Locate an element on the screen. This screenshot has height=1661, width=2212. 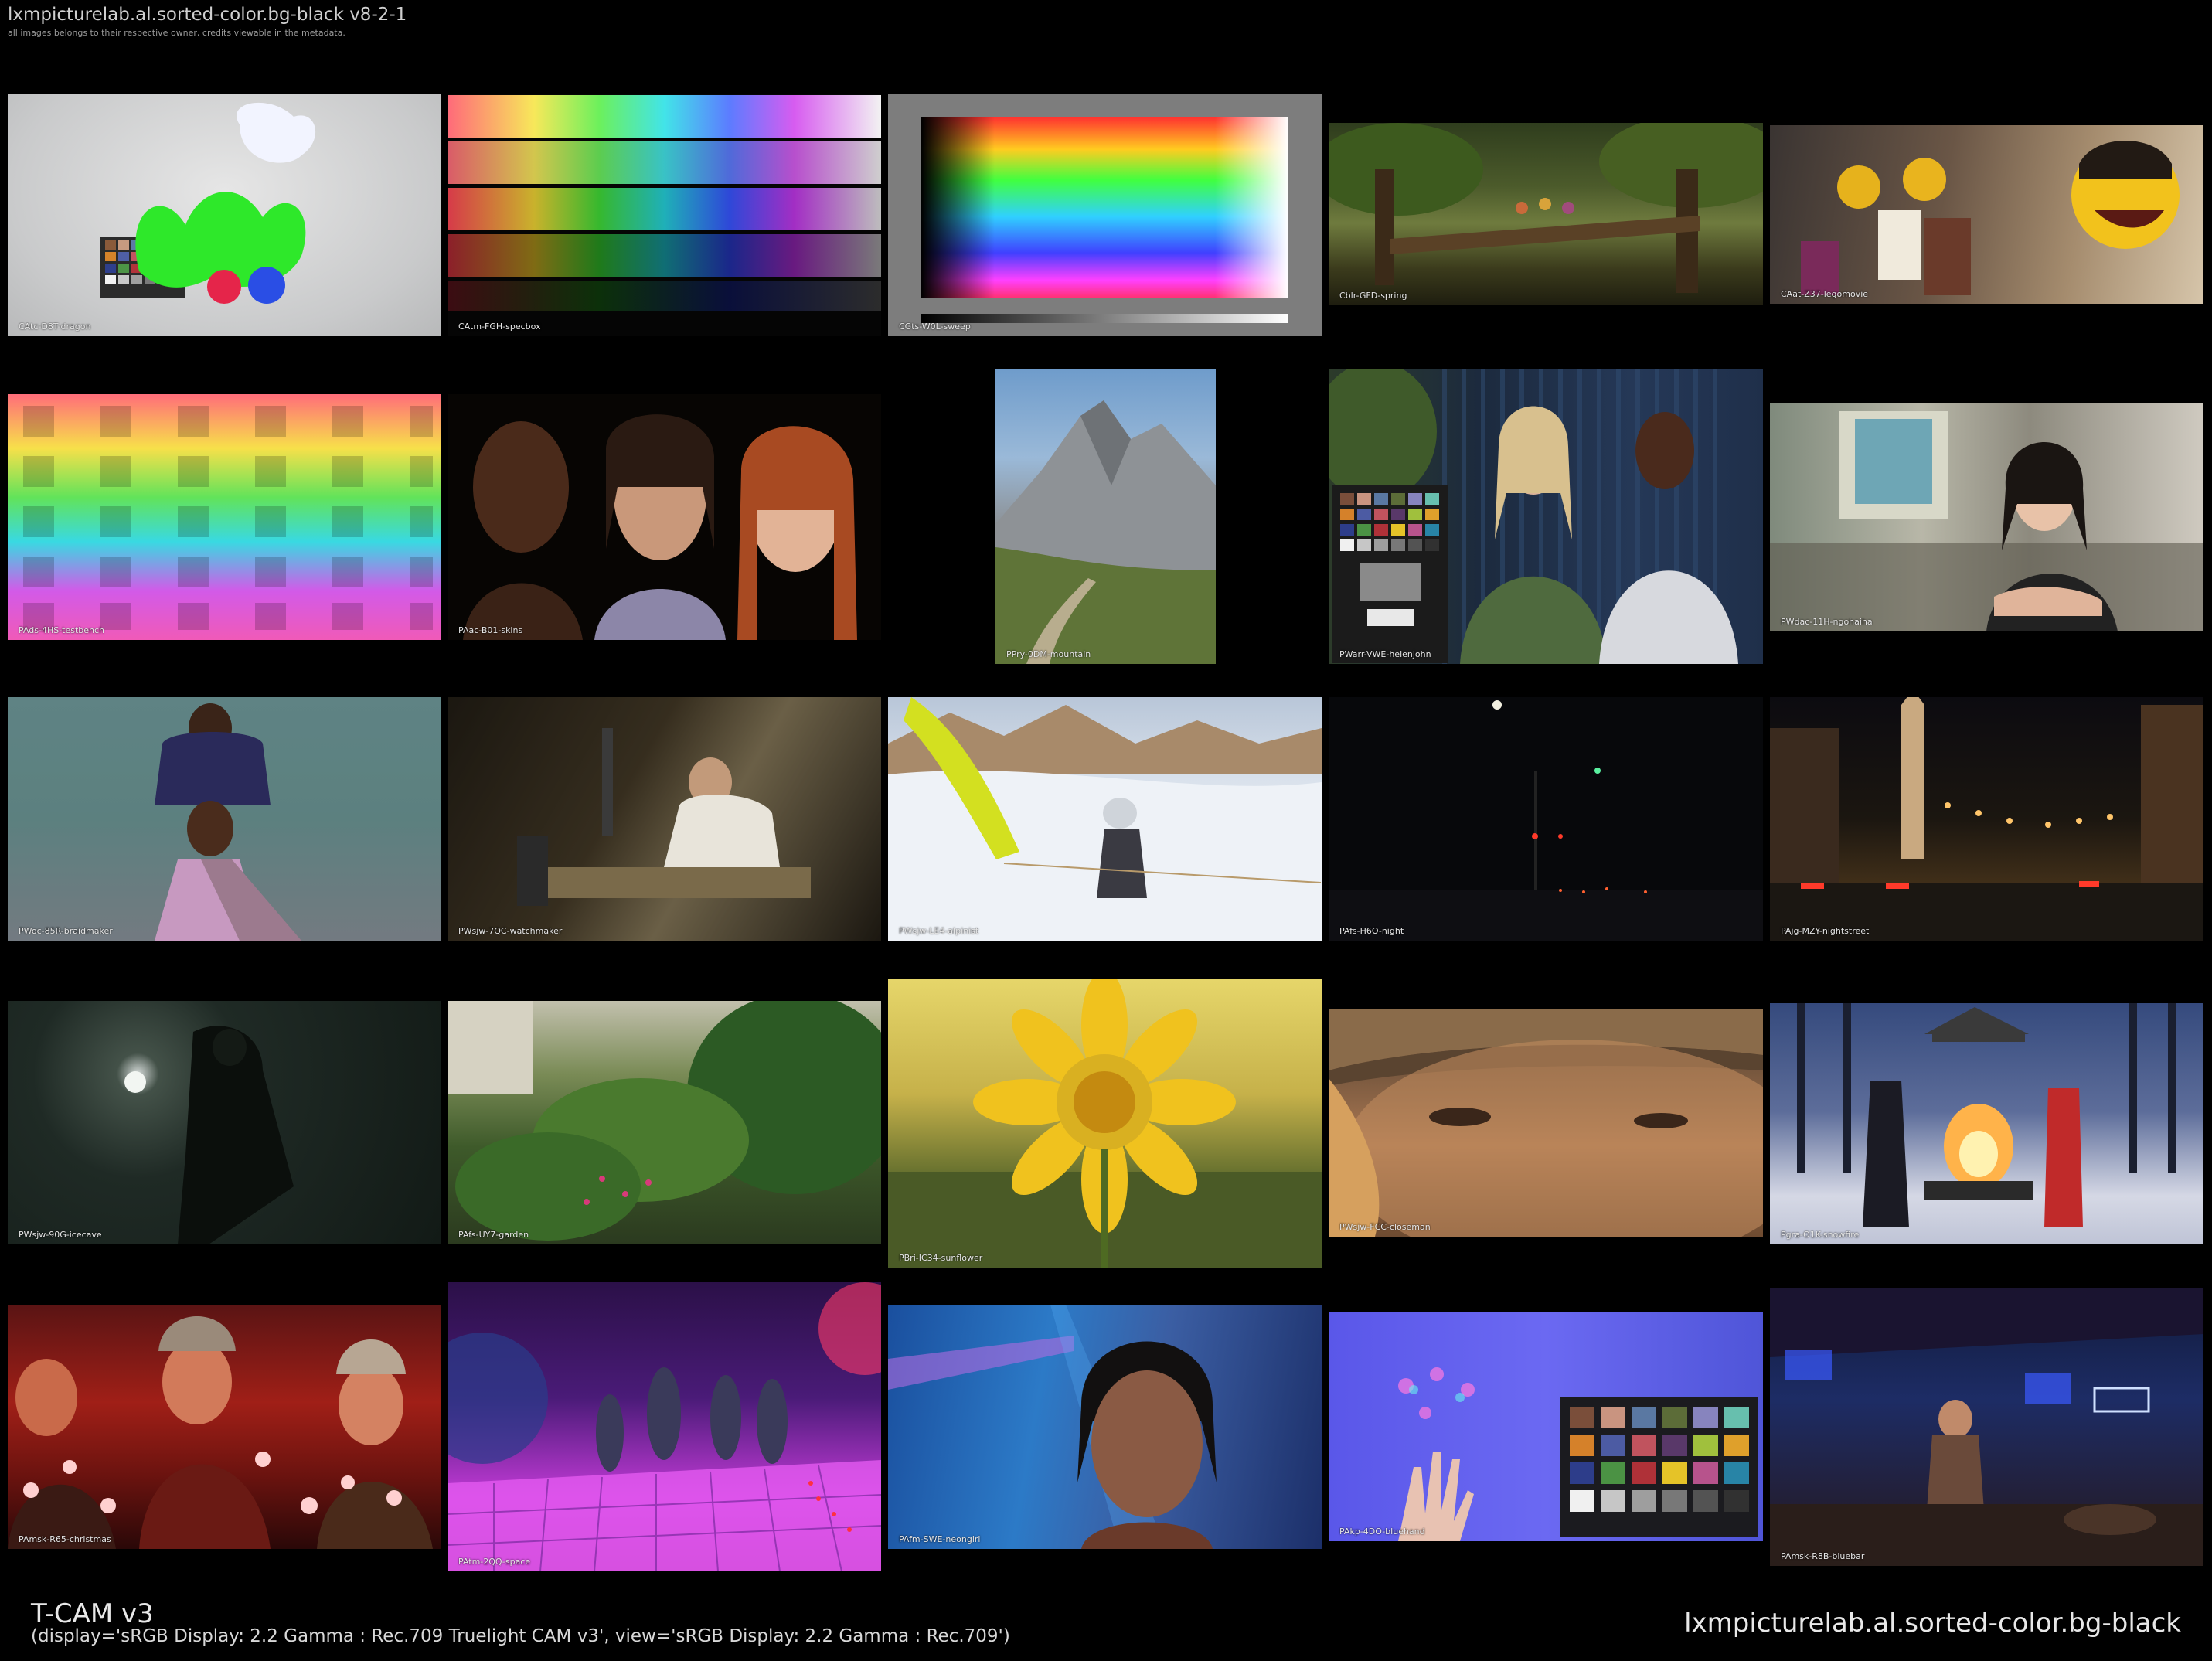
mountain-image is located at coordinates (1105, 532).